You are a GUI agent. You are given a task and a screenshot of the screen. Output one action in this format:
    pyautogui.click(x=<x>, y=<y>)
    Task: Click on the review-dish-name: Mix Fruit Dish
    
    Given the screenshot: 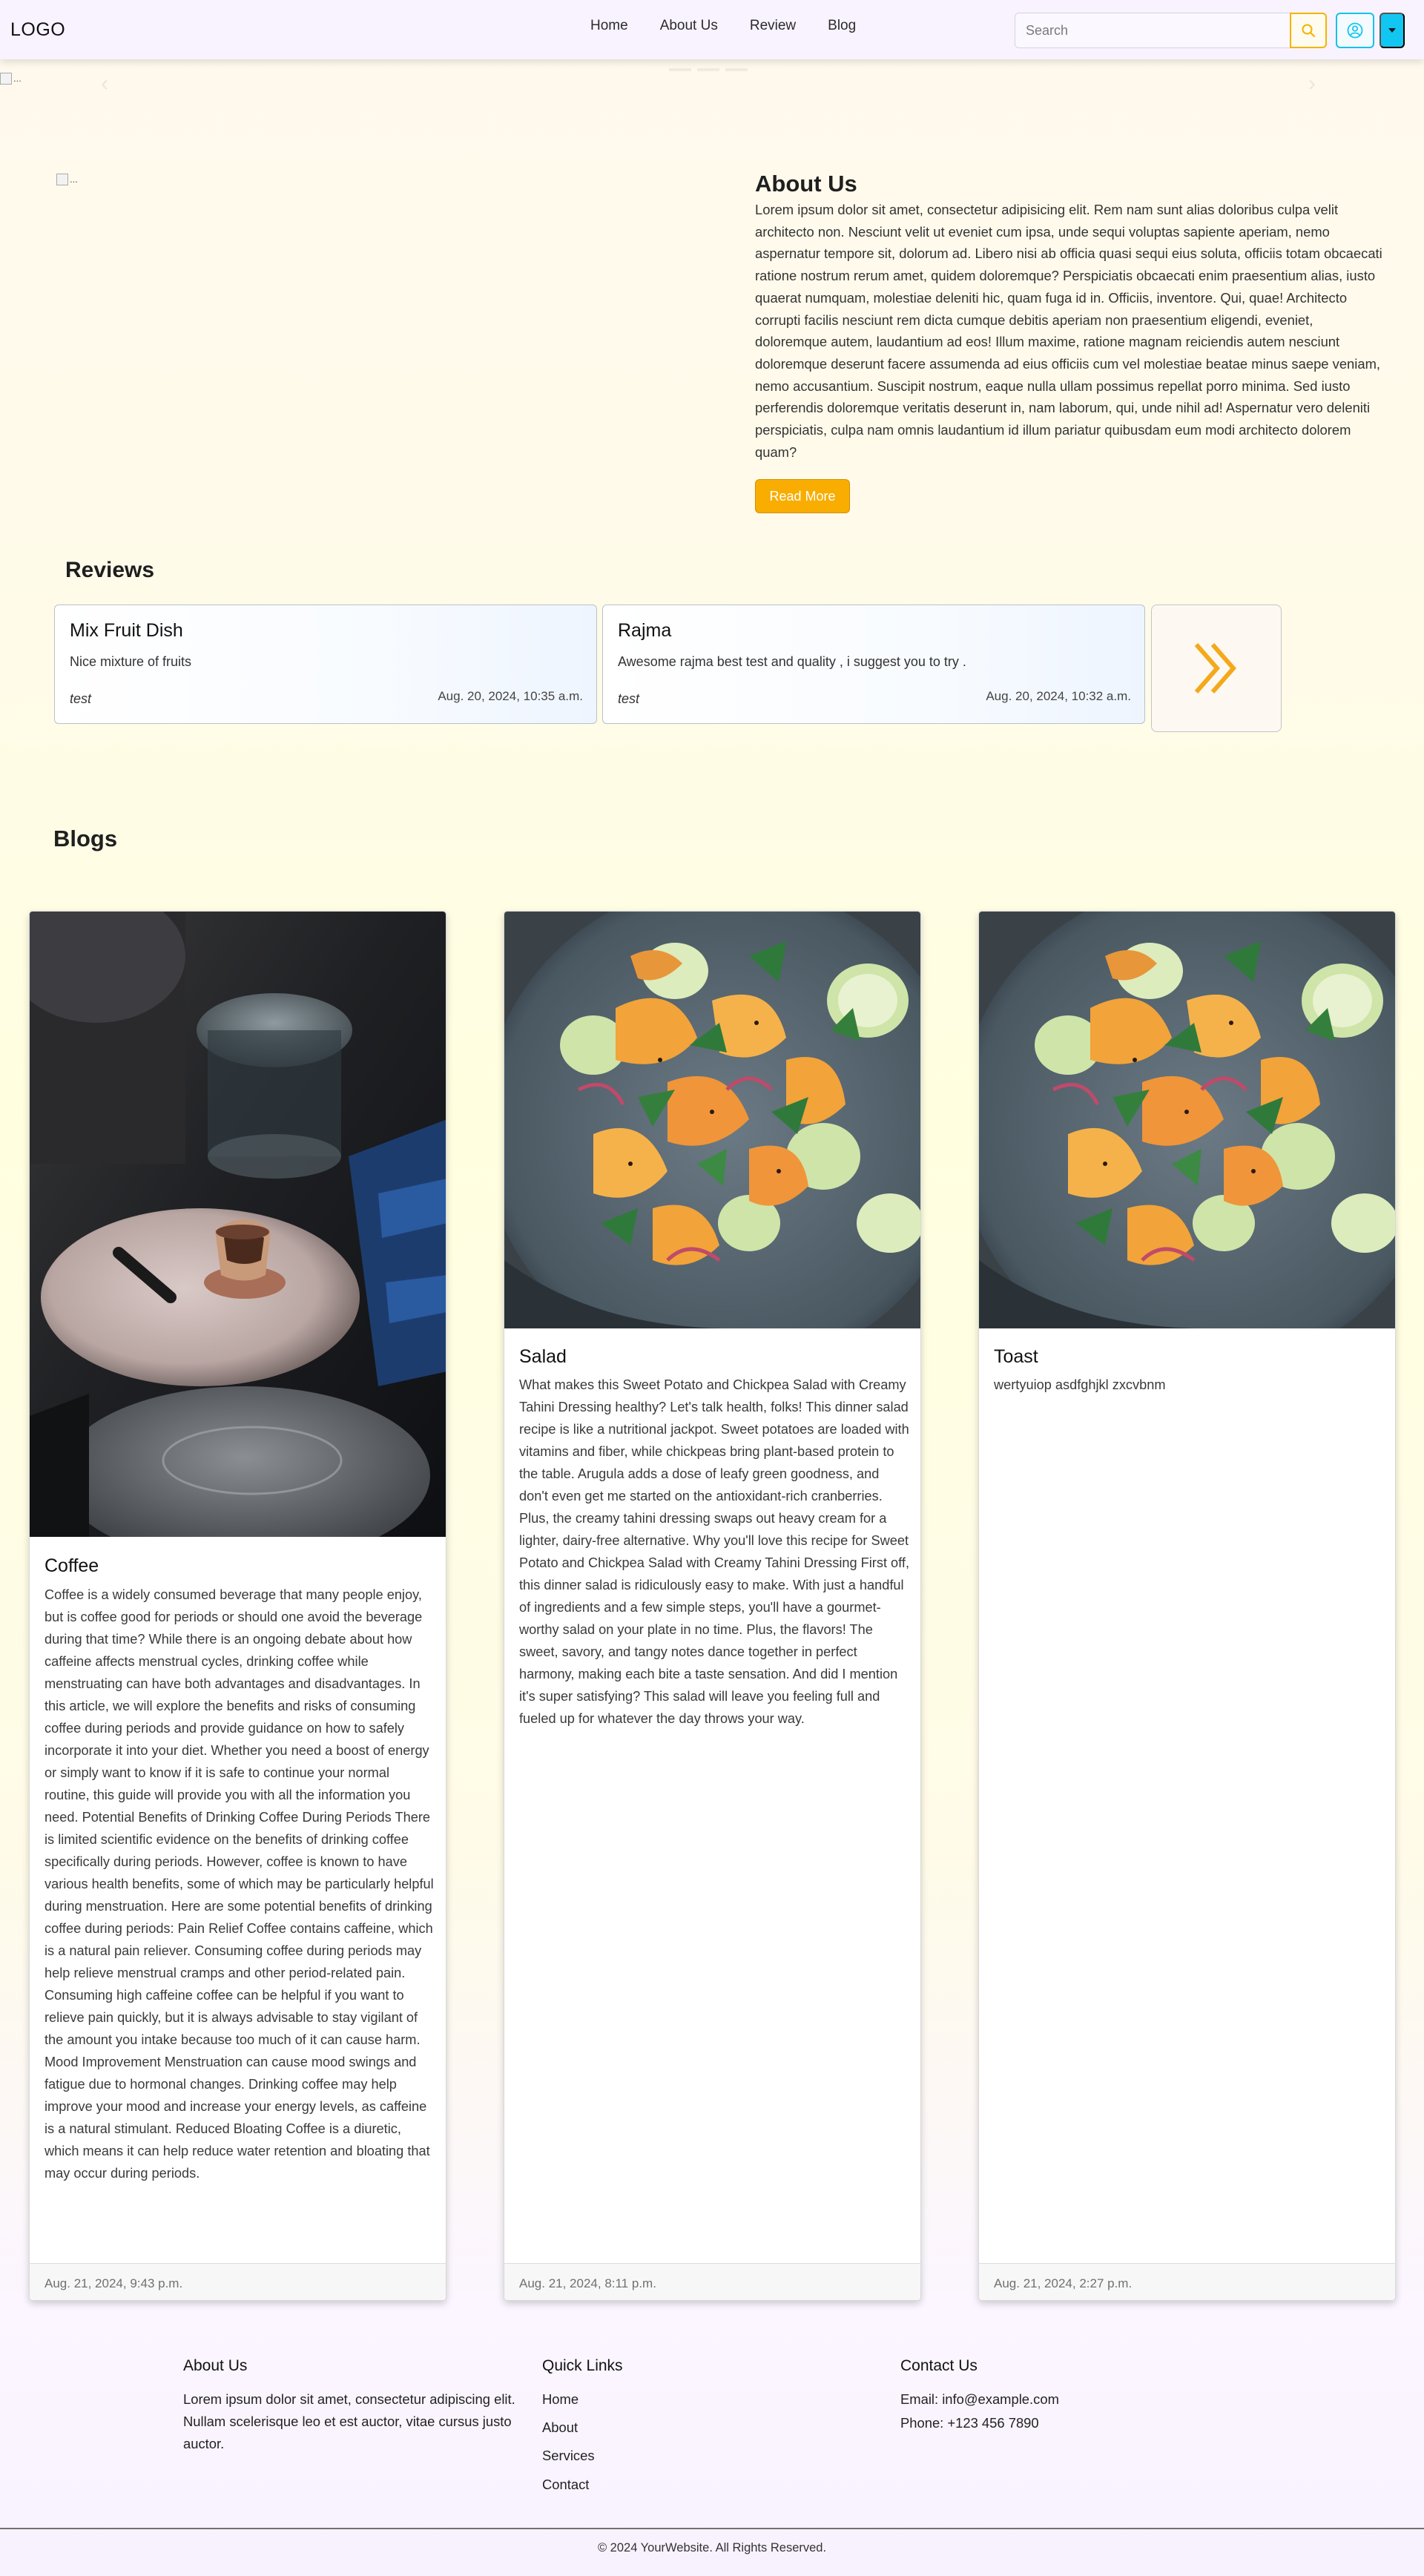 What is the action you would take?
    pyautogui.click(x=126, y=631)
    